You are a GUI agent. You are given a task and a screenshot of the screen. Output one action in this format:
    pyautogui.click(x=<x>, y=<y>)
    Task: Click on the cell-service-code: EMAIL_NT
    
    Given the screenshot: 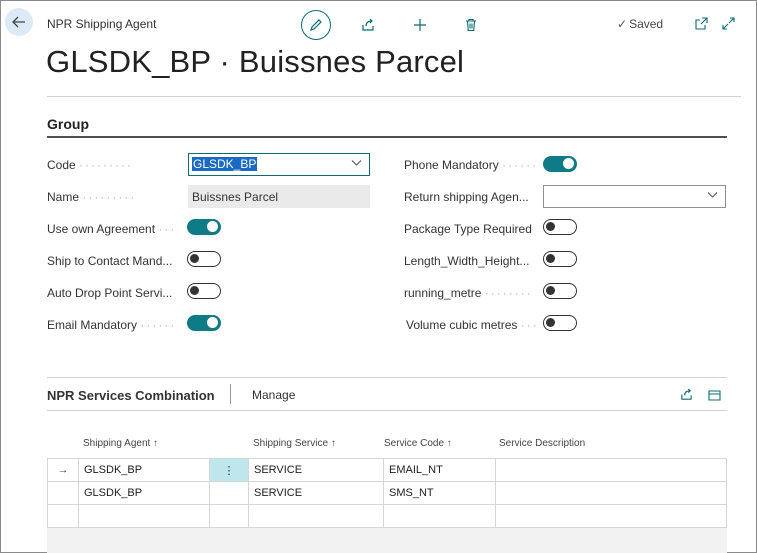 What is the action you would take?
    pyautogui.click(x=439, y=470)
    